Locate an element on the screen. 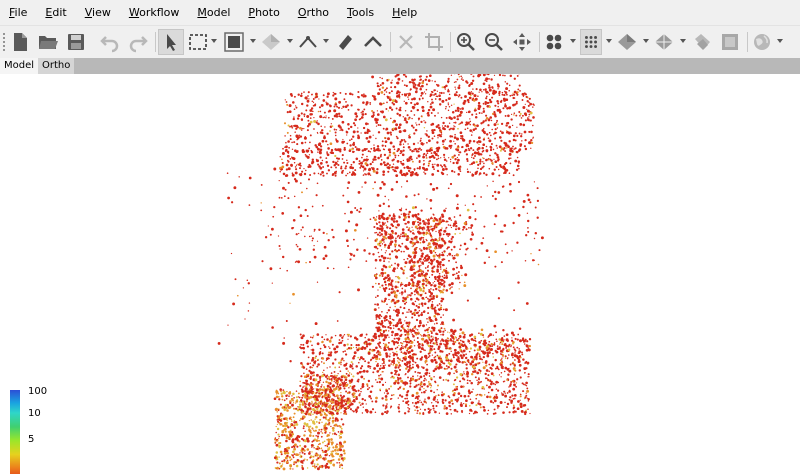 Image resolution: width=800 pixels, height=474 pixels. menu-workflow: Workflow is located at coordinates (154, 12).